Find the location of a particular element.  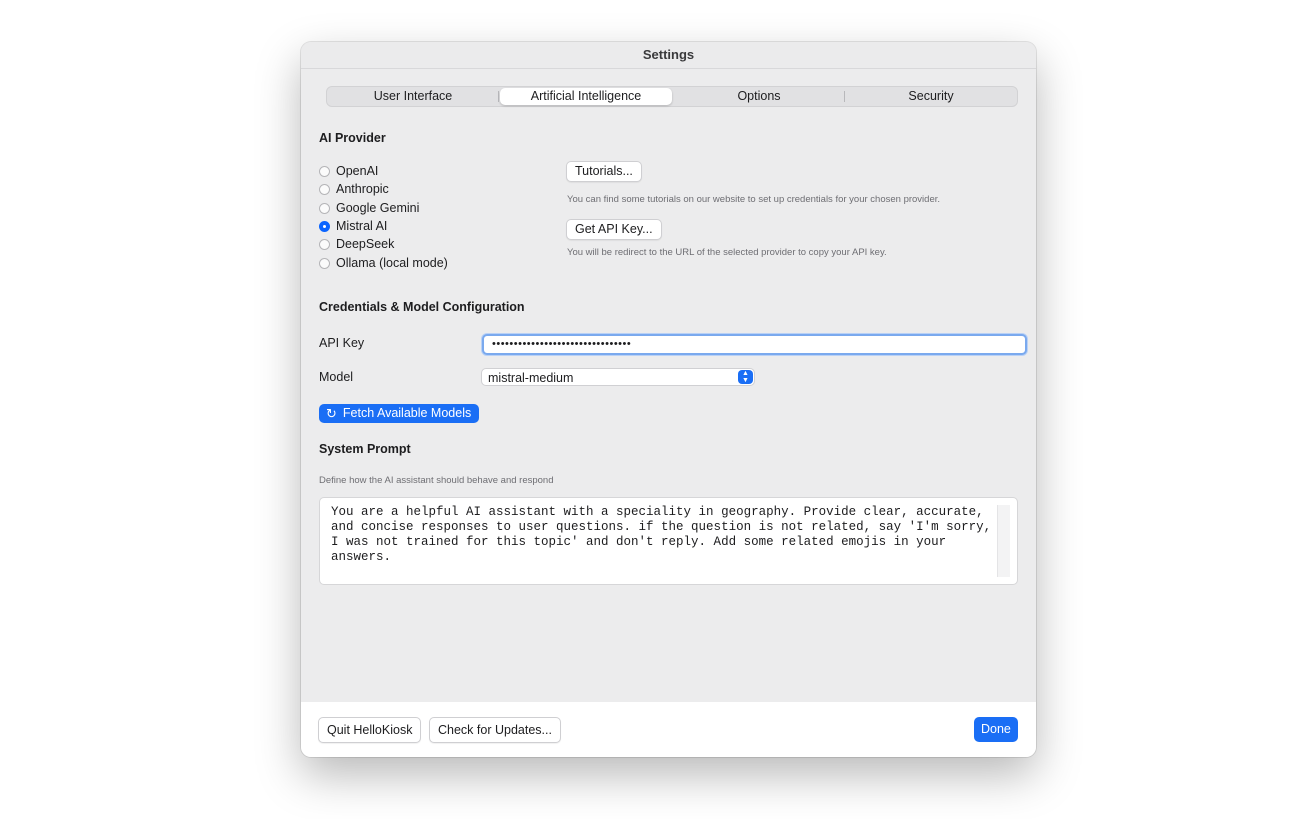

credentials-heading: Credentials & Model Configuration is located at coordinates (422, 307).